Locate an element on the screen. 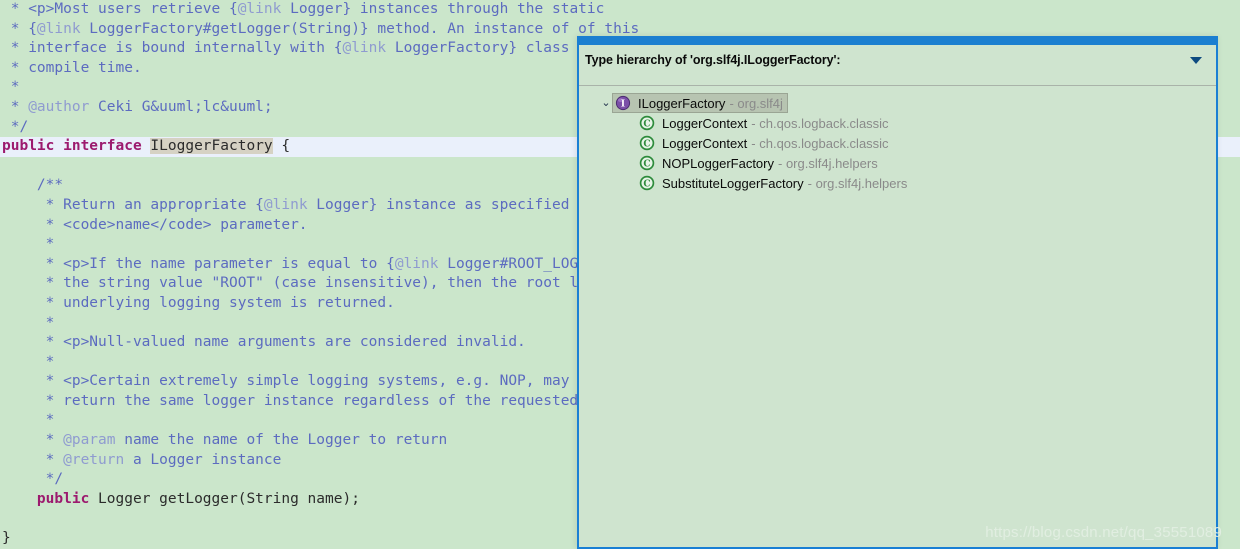  hierarchy-tree-item: C NOPLoggerFactory - org.slf4j.helpers is located at coordinates (897, 163).